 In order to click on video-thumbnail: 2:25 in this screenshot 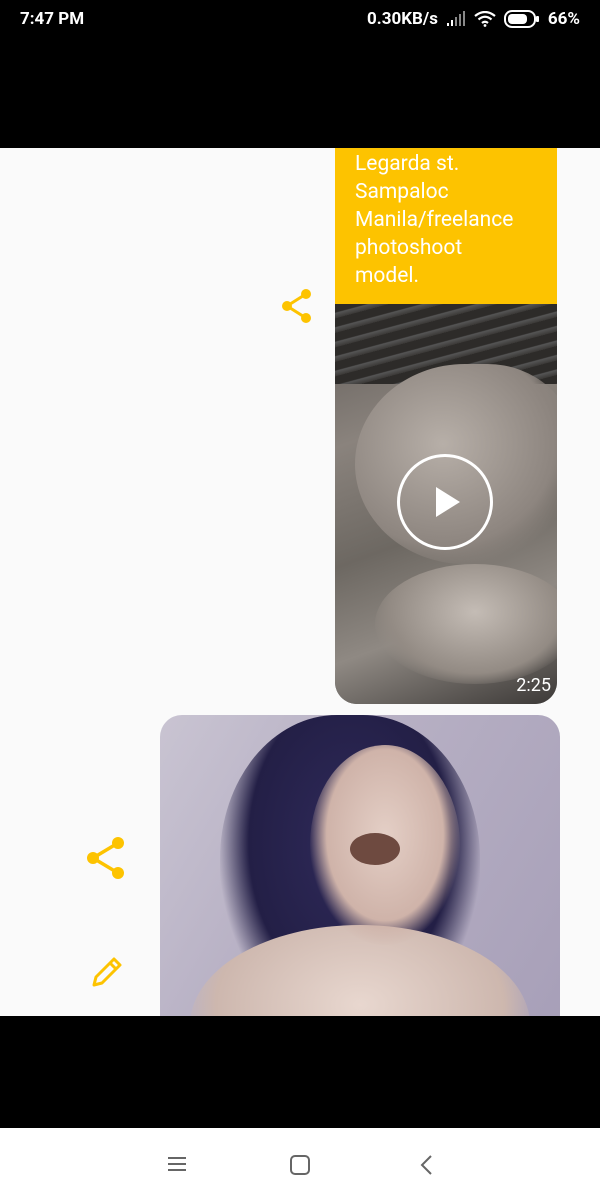, I will do `click(446, 504)`.